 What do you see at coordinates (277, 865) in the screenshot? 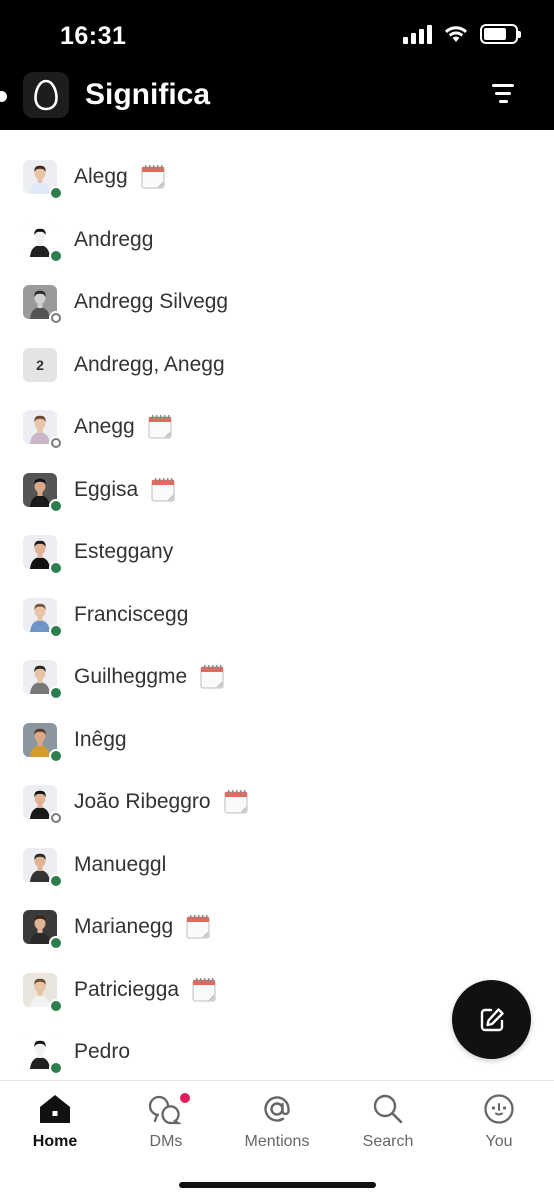
I see `dm-list-item: Manueggl` at bounding box center [277, 865].